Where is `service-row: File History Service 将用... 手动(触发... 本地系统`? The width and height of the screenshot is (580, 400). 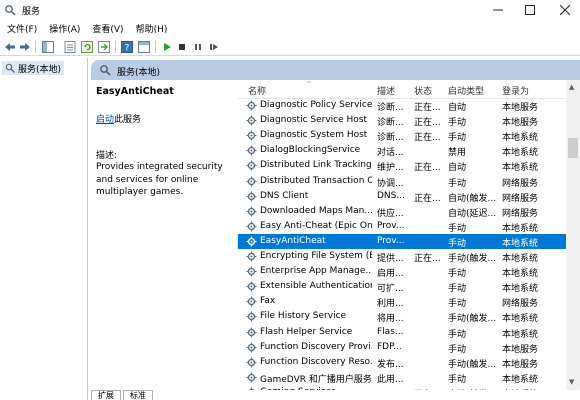 service-row: File History Service 将用... 手动(触发... 本地系统 is located at coordinates (402, 316).